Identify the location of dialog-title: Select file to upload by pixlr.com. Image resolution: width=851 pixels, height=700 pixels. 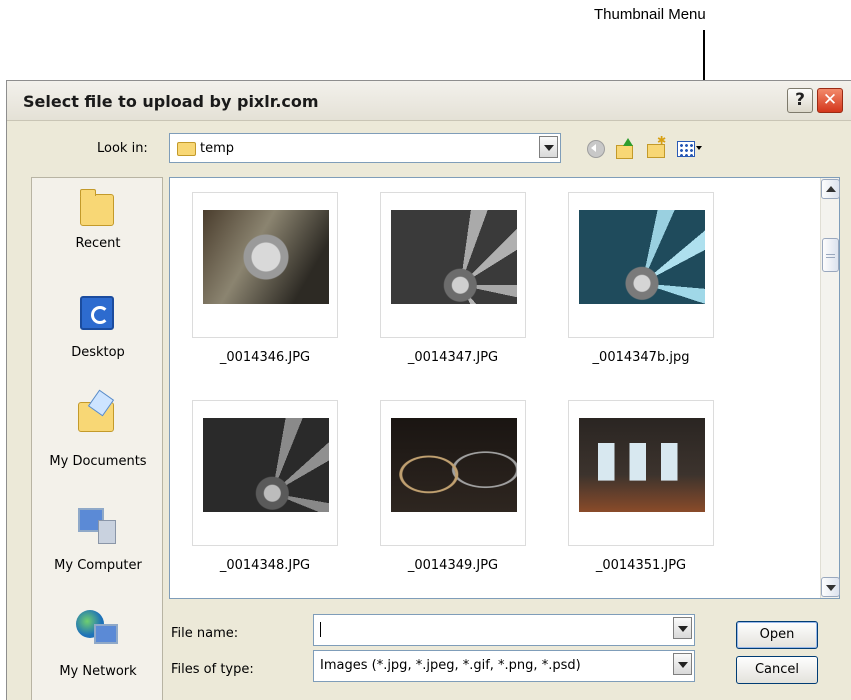
(171, 101).